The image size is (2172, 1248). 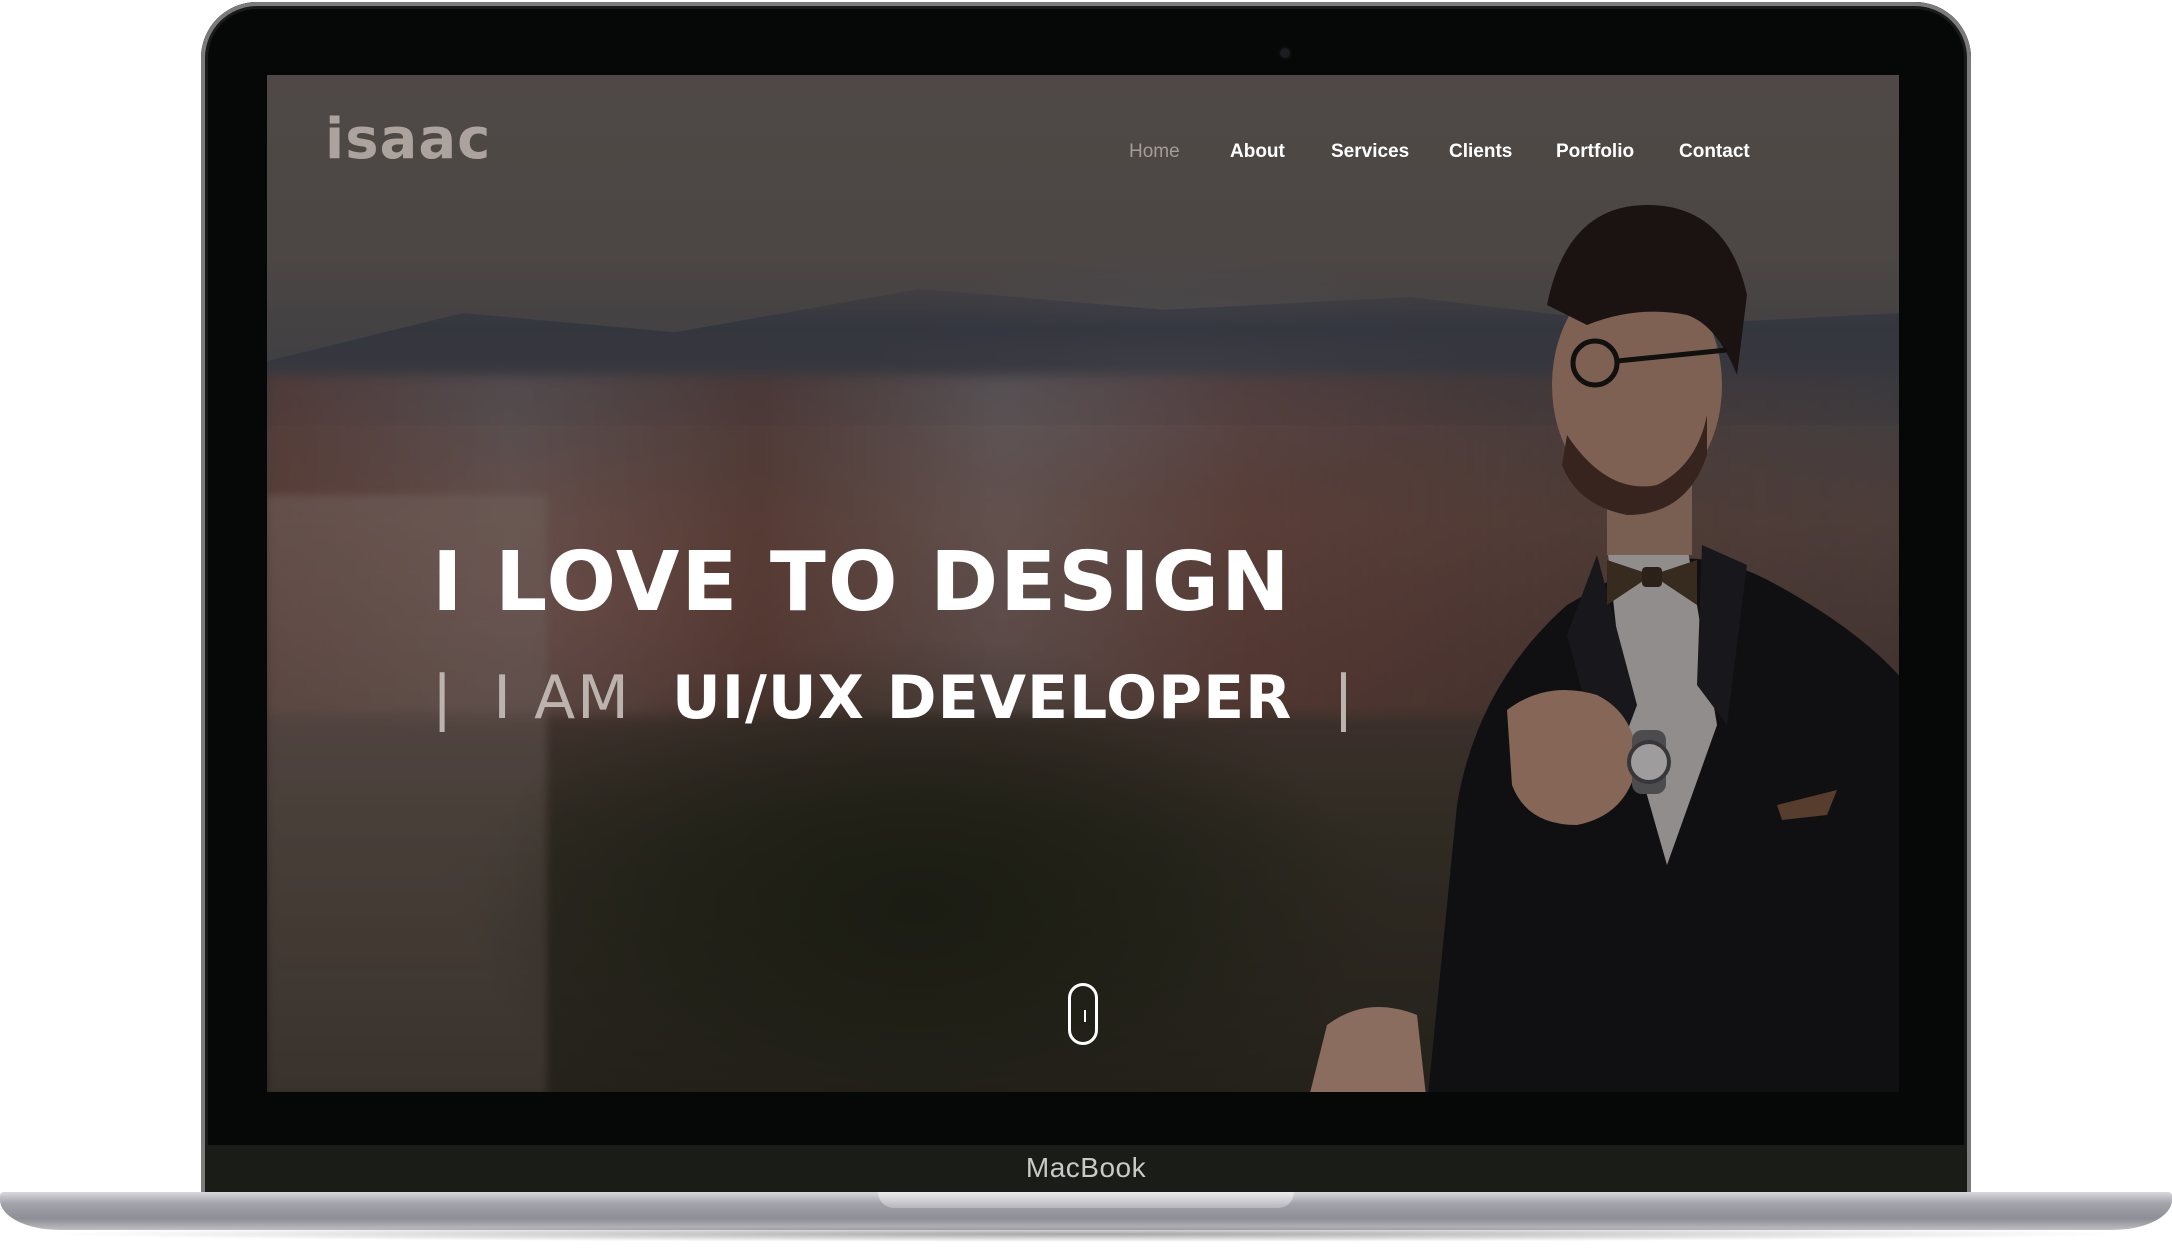 I want to click on nav-home: Home, so click(x=1154, y=152).